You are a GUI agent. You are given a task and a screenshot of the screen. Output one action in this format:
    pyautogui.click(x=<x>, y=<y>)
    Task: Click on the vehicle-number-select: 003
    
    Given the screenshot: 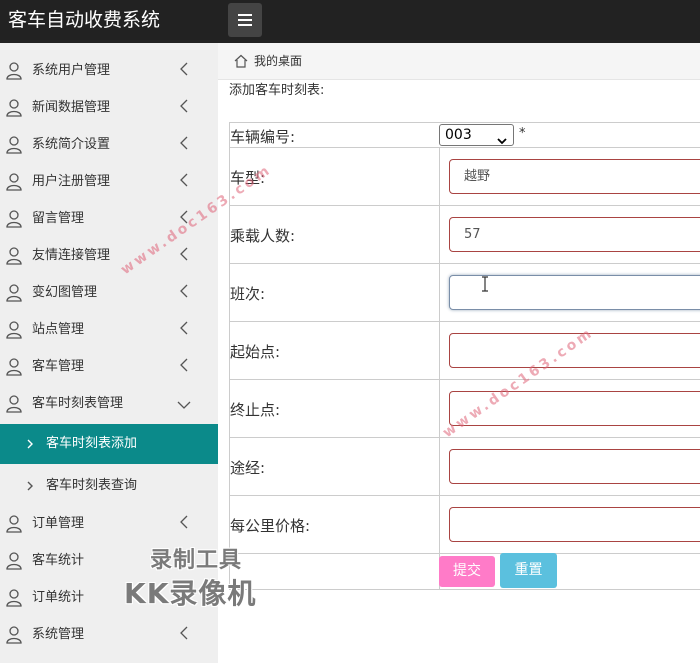 What is the action you would take?
    pyautogui.click(x=476, y=135)
    